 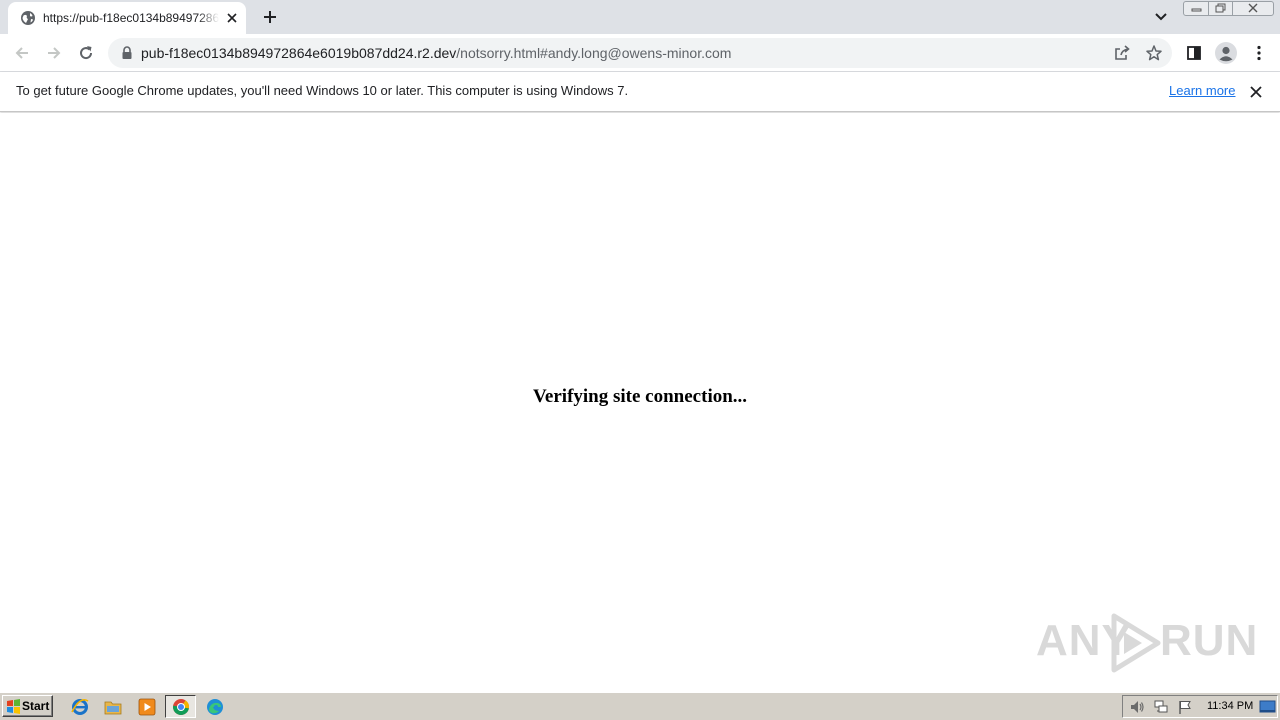 What do you see at coordinates (640, 706) in the screenshot?
I see `windows-taskbar: Start 11:34 PM` at bounding box center [640, 706].